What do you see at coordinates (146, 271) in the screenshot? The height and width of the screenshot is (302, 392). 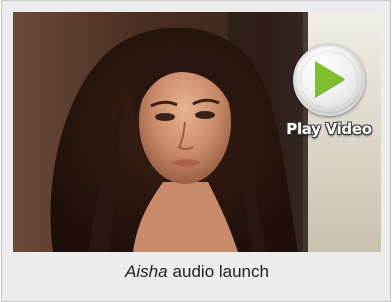 I see `caption-title-italic: Aisha` at bounding box center [146, 271].